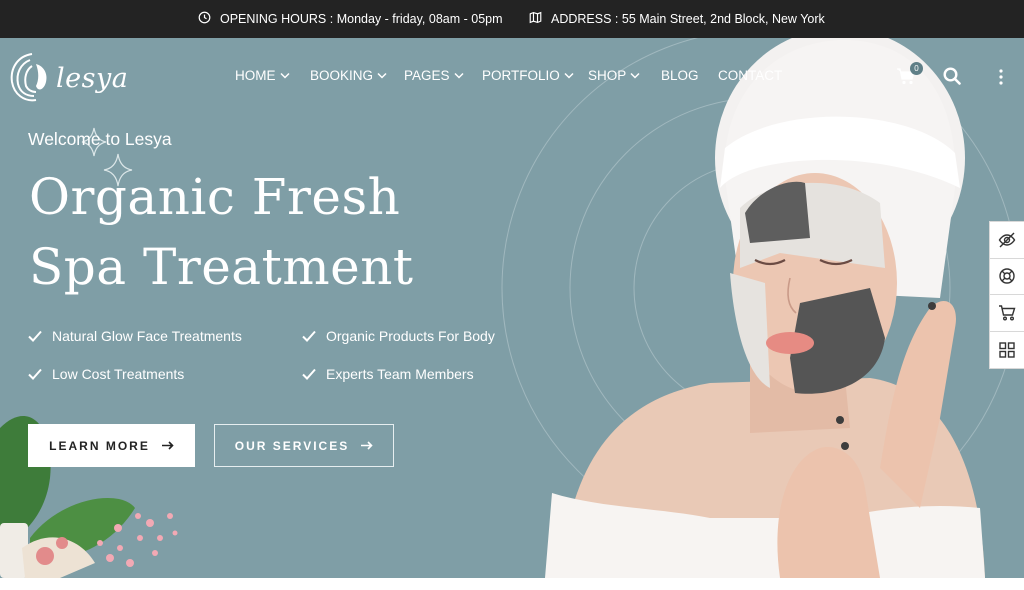  I want to click on nav-portfolio-label: PORTFOLIO, so click(521, 75).